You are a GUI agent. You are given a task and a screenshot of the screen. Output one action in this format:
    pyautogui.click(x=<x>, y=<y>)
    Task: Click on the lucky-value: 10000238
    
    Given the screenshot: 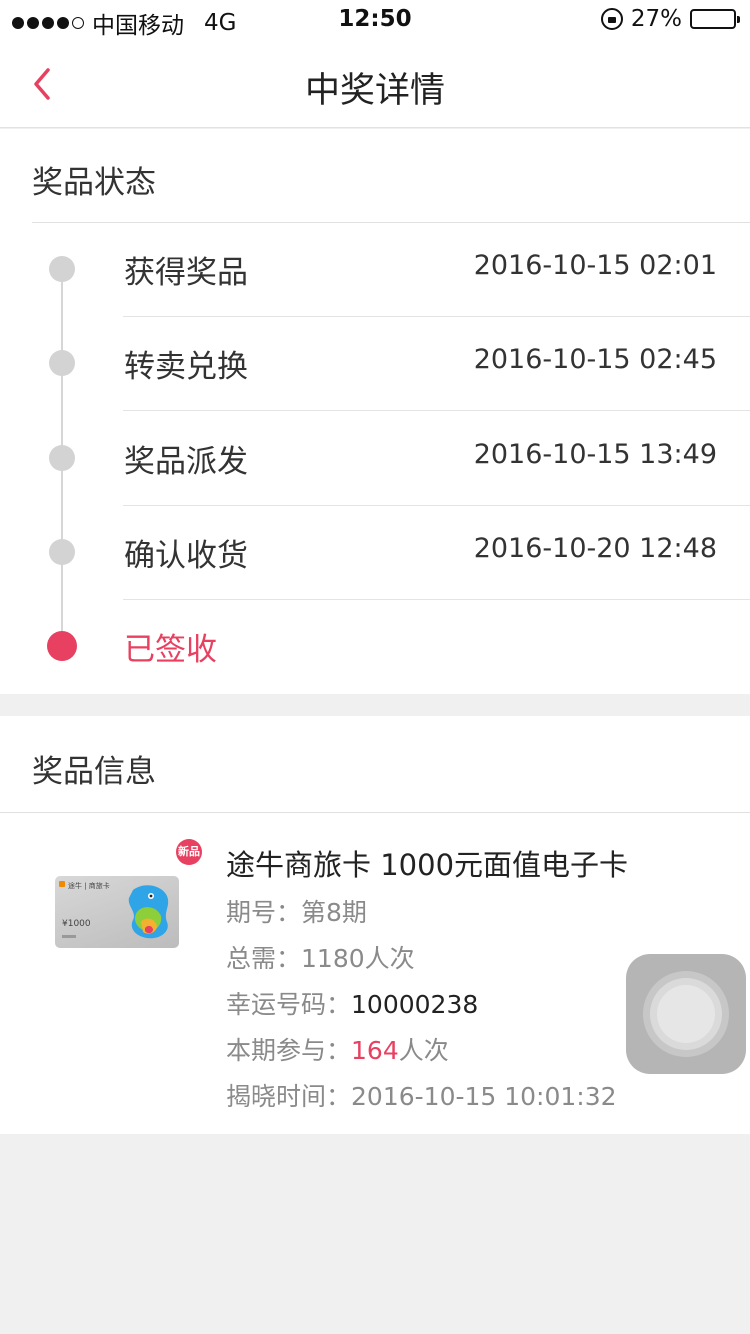 What is the action you would take?
    pyautogui.click(x=415, y=1004)
    